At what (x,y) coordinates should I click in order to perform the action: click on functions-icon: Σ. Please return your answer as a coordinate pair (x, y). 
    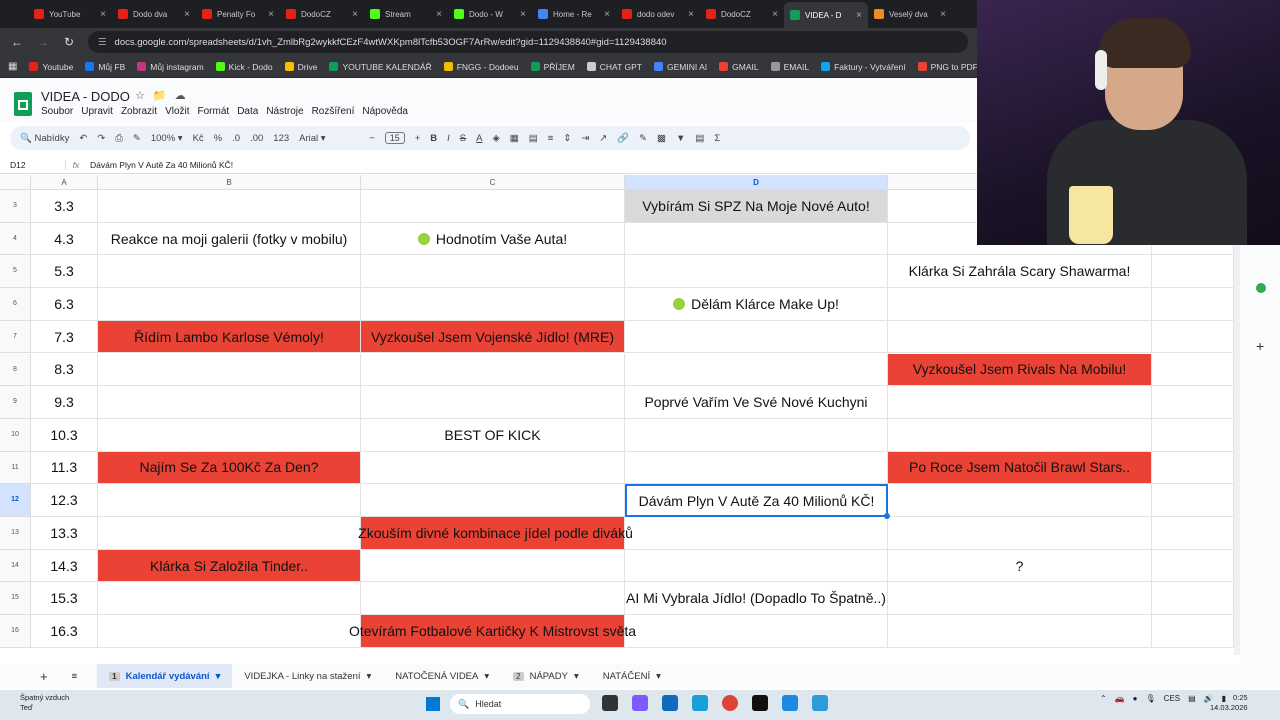
    Looking at the image, I should click on (717, 138).